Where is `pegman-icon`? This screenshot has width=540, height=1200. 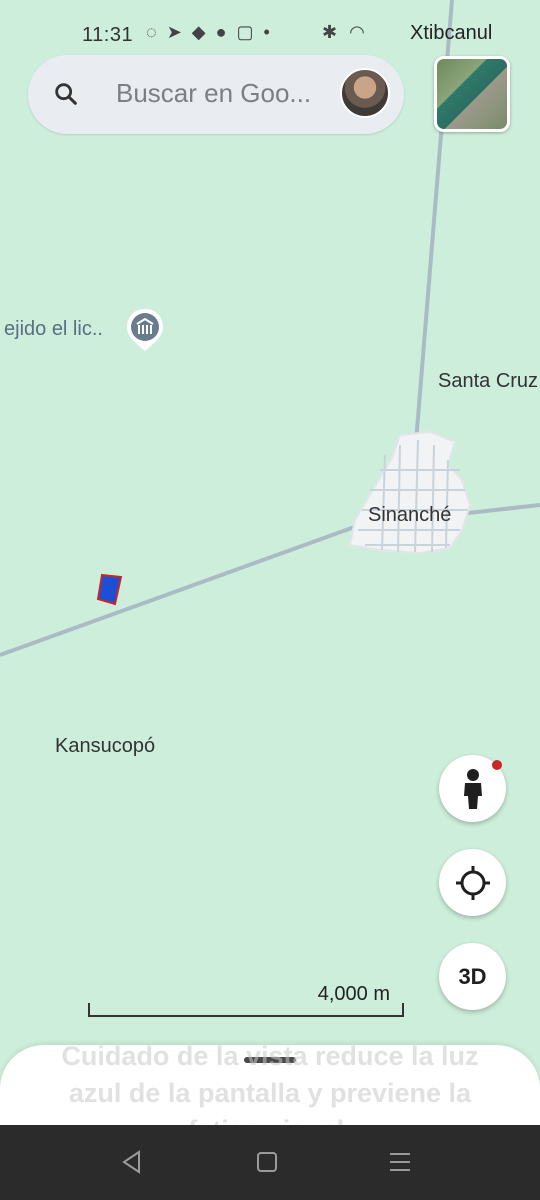 pegman-icon is located at coordinates (472, 788).